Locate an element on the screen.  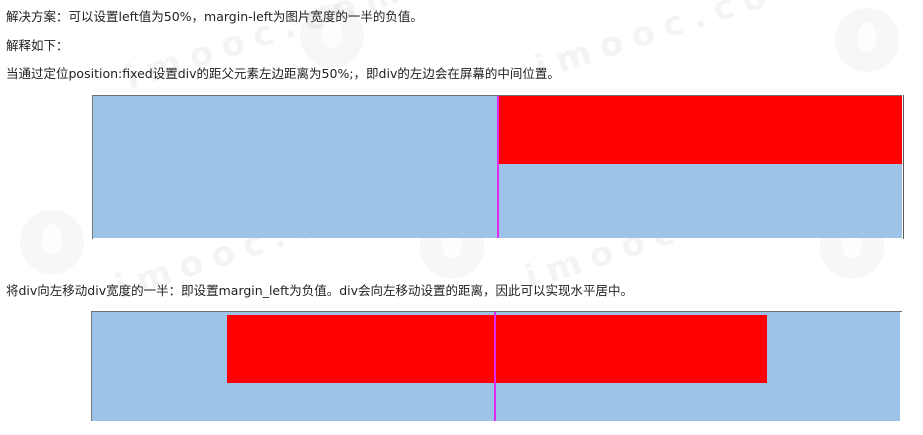
watermark-text: imooc.com is located at coordinates (677, 44).